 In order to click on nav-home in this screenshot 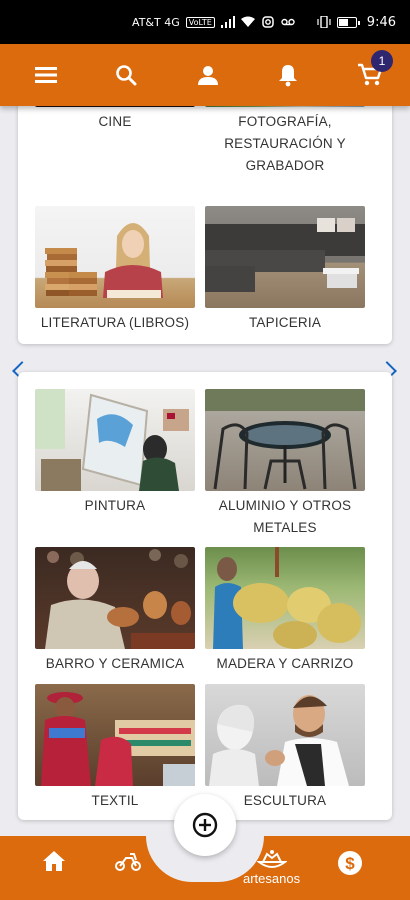, I will do `click(54, 861)`.